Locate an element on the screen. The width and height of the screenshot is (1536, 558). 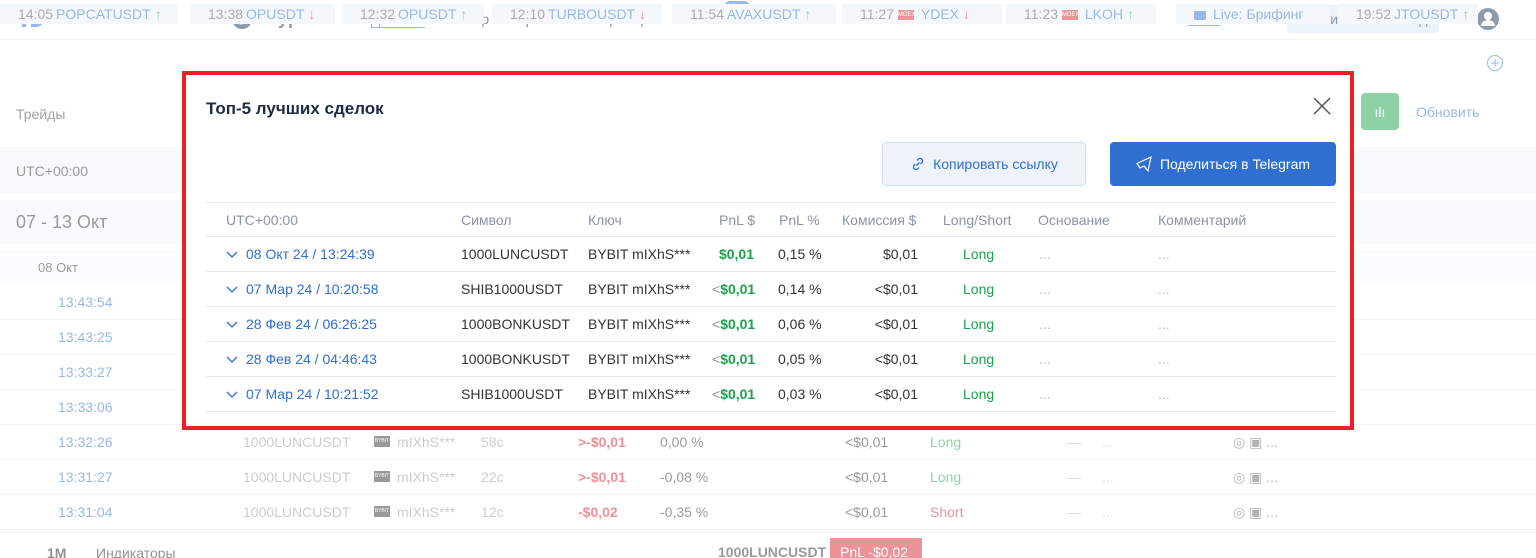
share-telegram-button: Поделиться в Telegram is located at coordinates (1223, 164).